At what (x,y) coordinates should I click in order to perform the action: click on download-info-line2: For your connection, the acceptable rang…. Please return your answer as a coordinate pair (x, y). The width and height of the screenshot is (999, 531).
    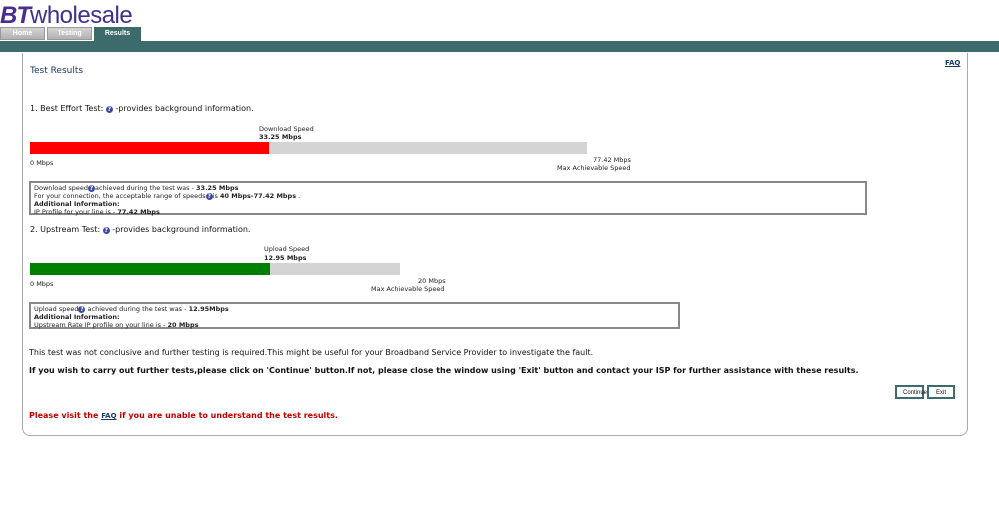
    Looking at the image, I should click on (448, 196).